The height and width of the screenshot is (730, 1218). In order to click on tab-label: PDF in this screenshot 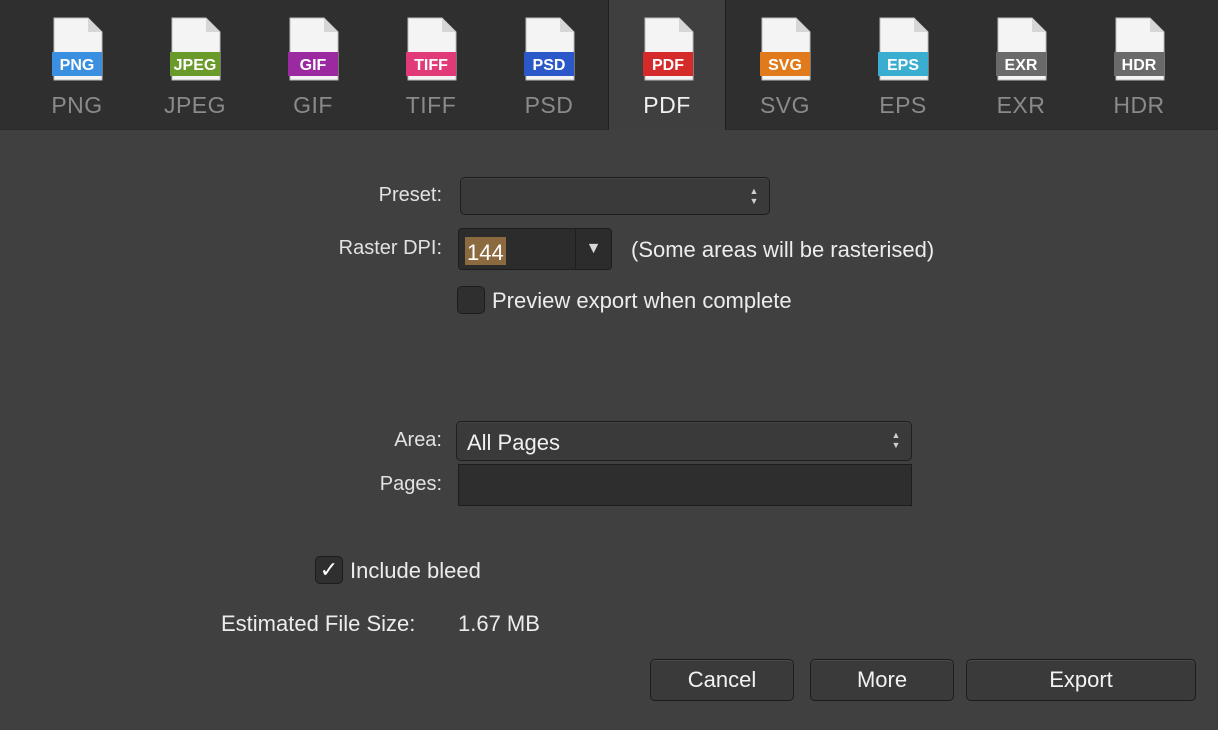, I will do `click(667, 105)`.